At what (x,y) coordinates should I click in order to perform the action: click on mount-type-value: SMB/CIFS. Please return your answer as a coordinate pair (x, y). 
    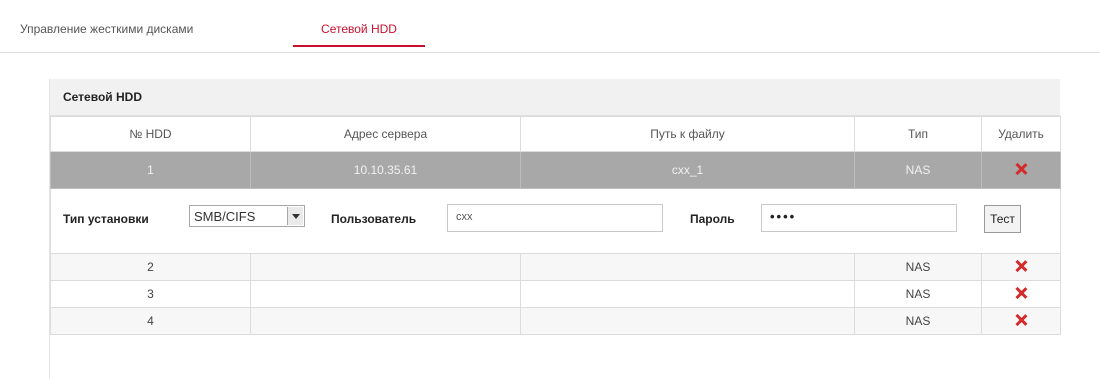
    Looking at the image, I should click on (225, 216).